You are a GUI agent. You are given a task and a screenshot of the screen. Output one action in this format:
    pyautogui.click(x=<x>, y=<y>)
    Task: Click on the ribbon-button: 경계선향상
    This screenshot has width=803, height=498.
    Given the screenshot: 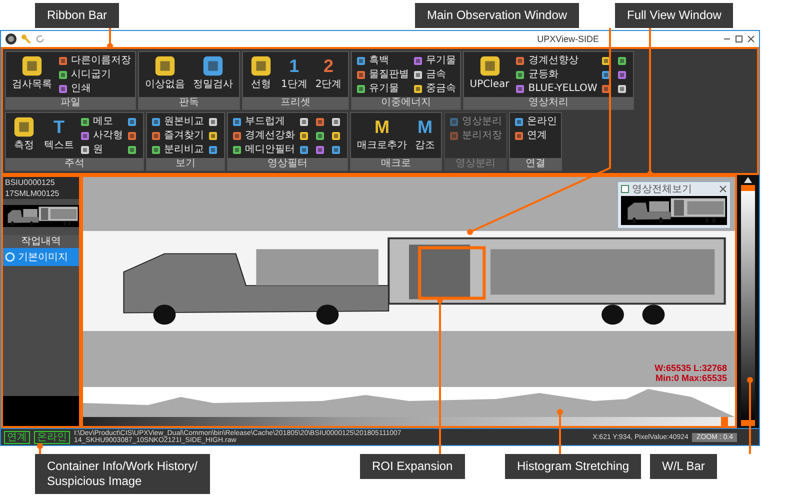 What is the action you would take?
    pyautogui.click(x=556, y=60)
    